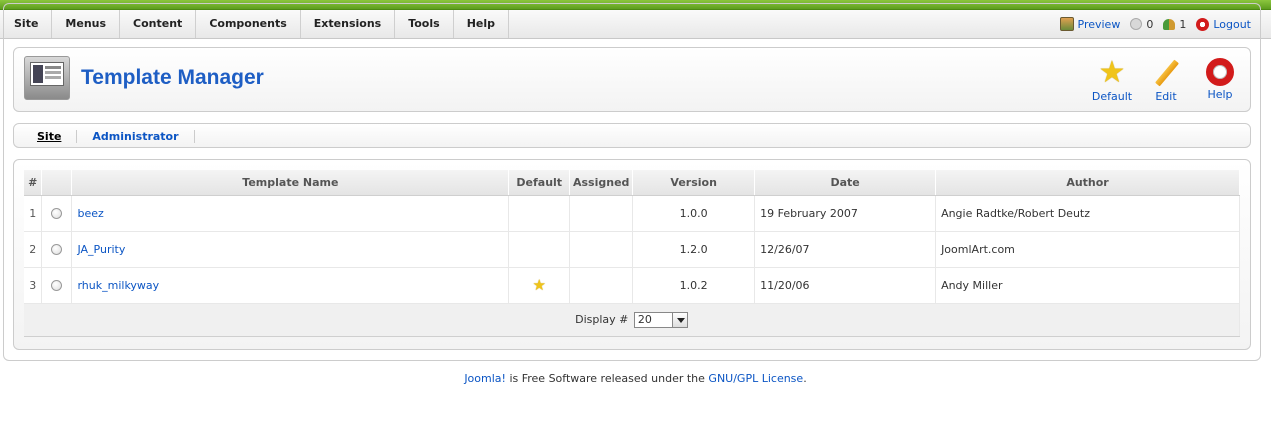 The height and width of the screenshot is (422, 1271). What do you see at coordinates (694, 249) in the screenshot?
I see `version-cell: 1.2.0` at bounding box center [694, 249].